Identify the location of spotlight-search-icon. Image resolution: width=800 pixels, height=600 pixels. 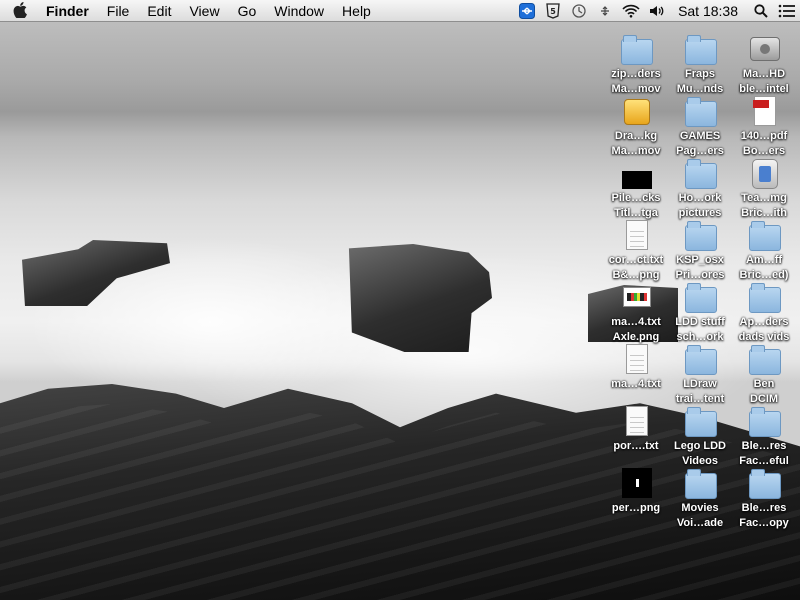
(761, 11).